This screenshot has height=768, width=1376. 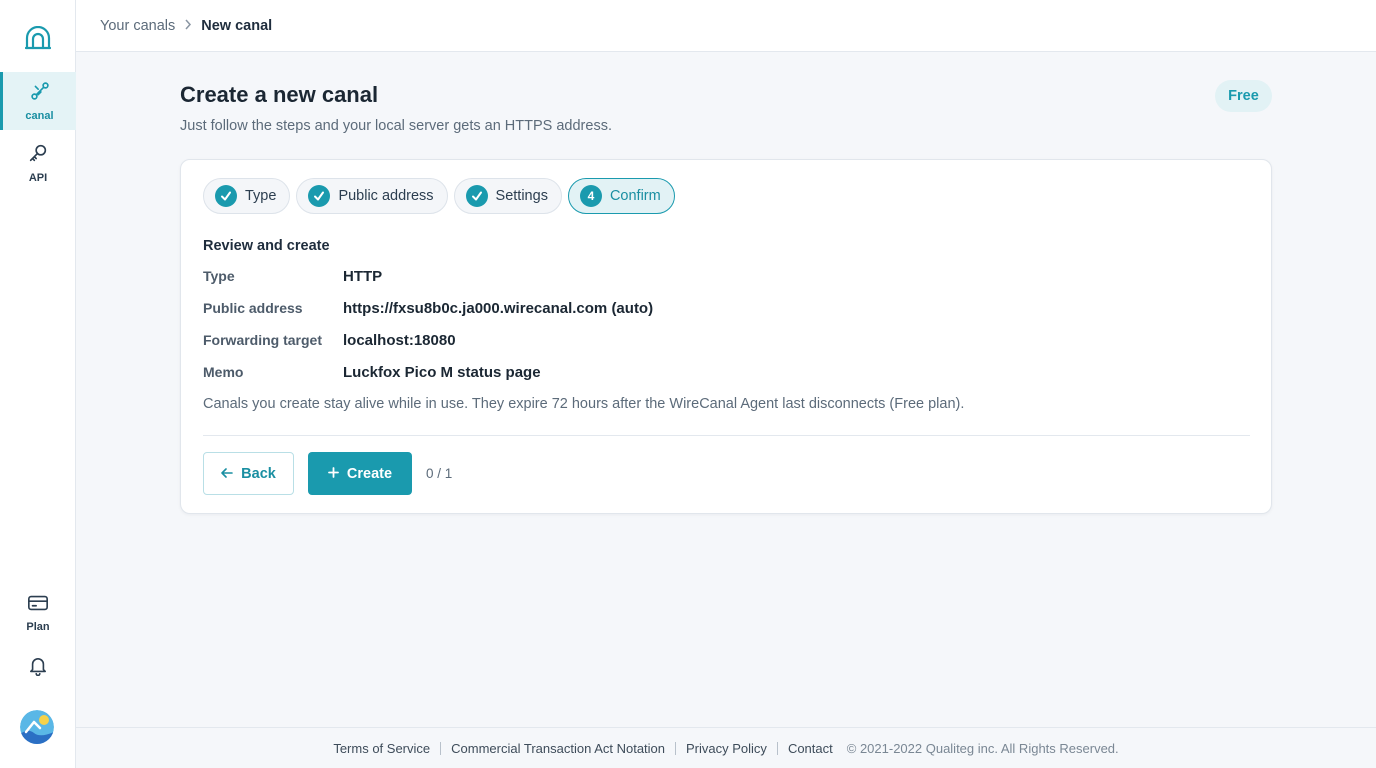 What do you see at coordinates (399, 340) in the screenshot?
I see `review-value: localhost:18080` at bounding box center [399, 340].